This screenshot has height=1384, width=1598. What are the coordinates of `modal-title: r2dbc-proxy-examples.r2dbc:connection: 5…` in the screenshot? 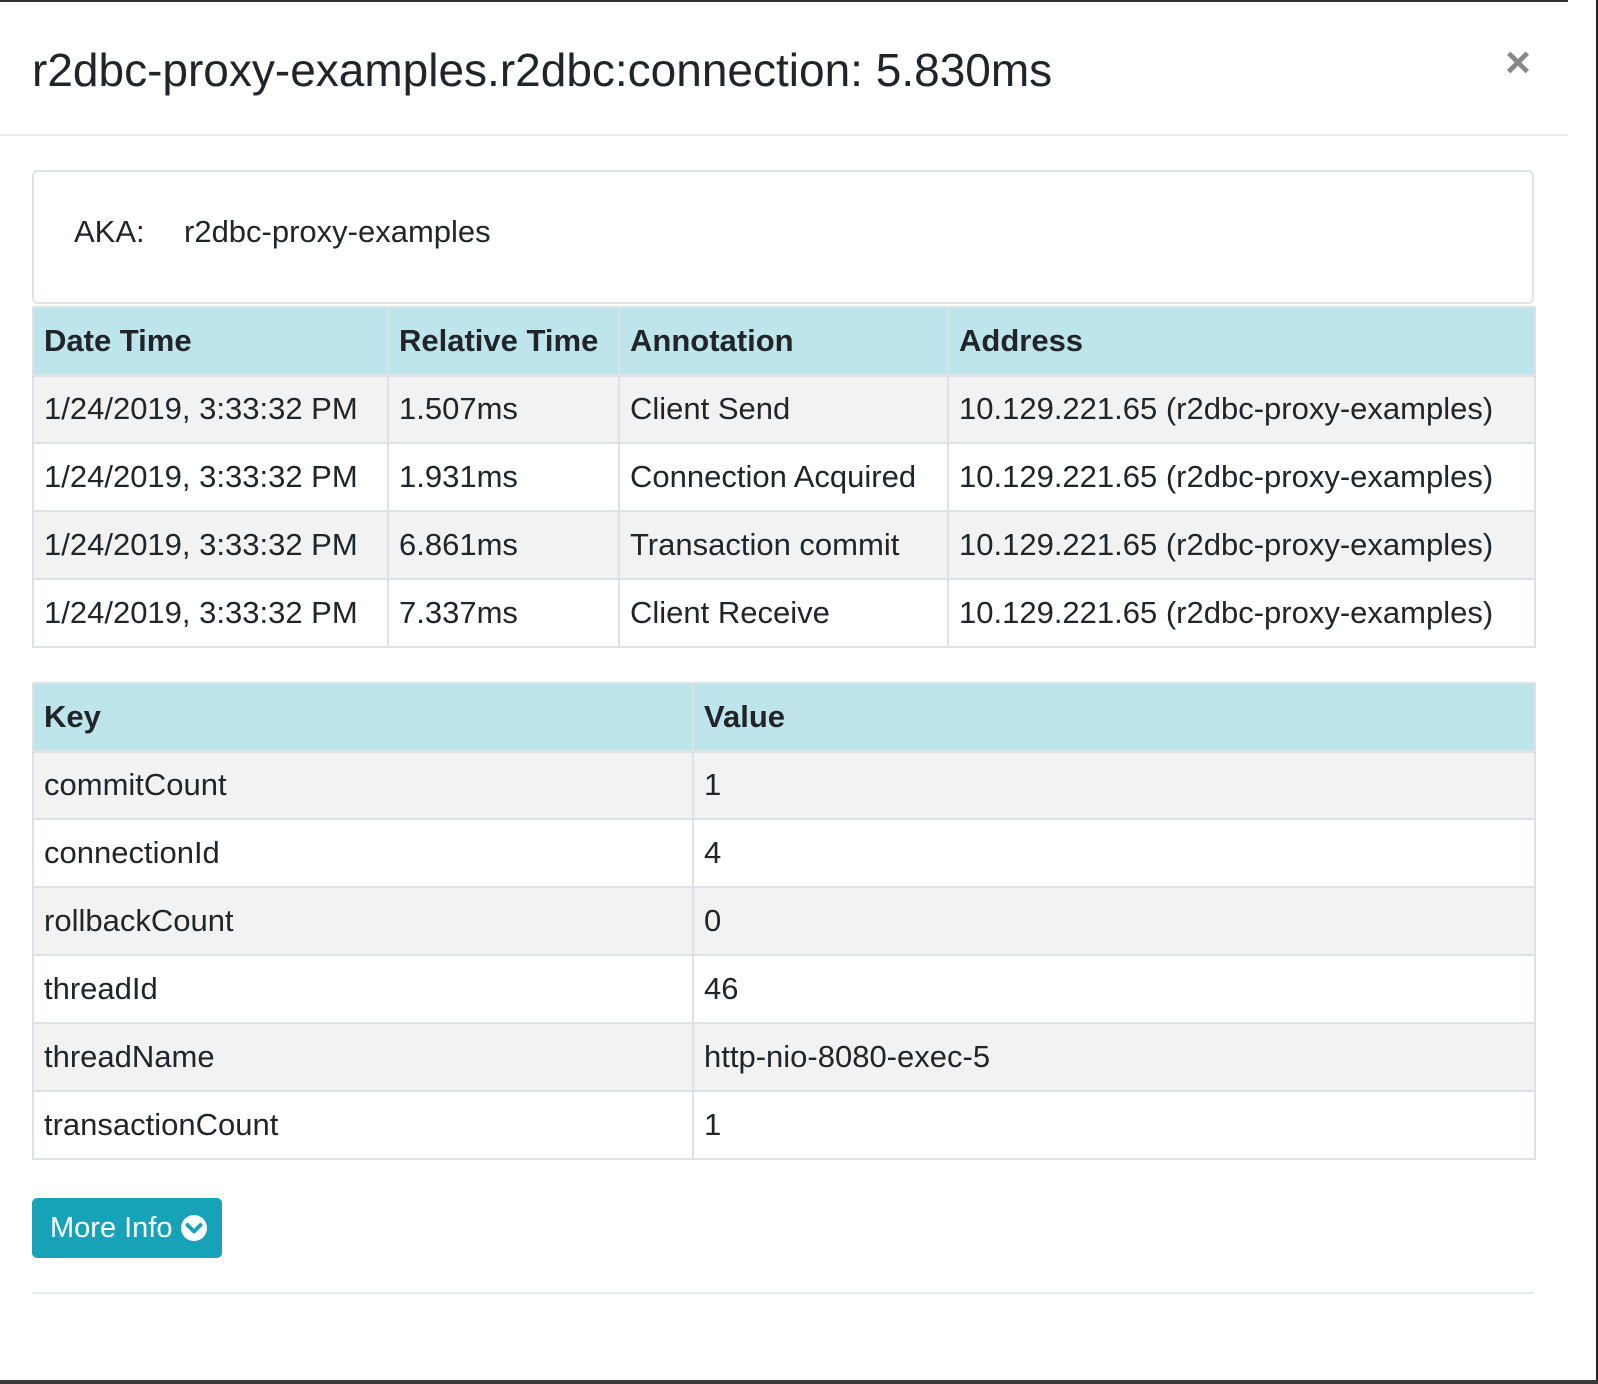 It's located at (542, 70).